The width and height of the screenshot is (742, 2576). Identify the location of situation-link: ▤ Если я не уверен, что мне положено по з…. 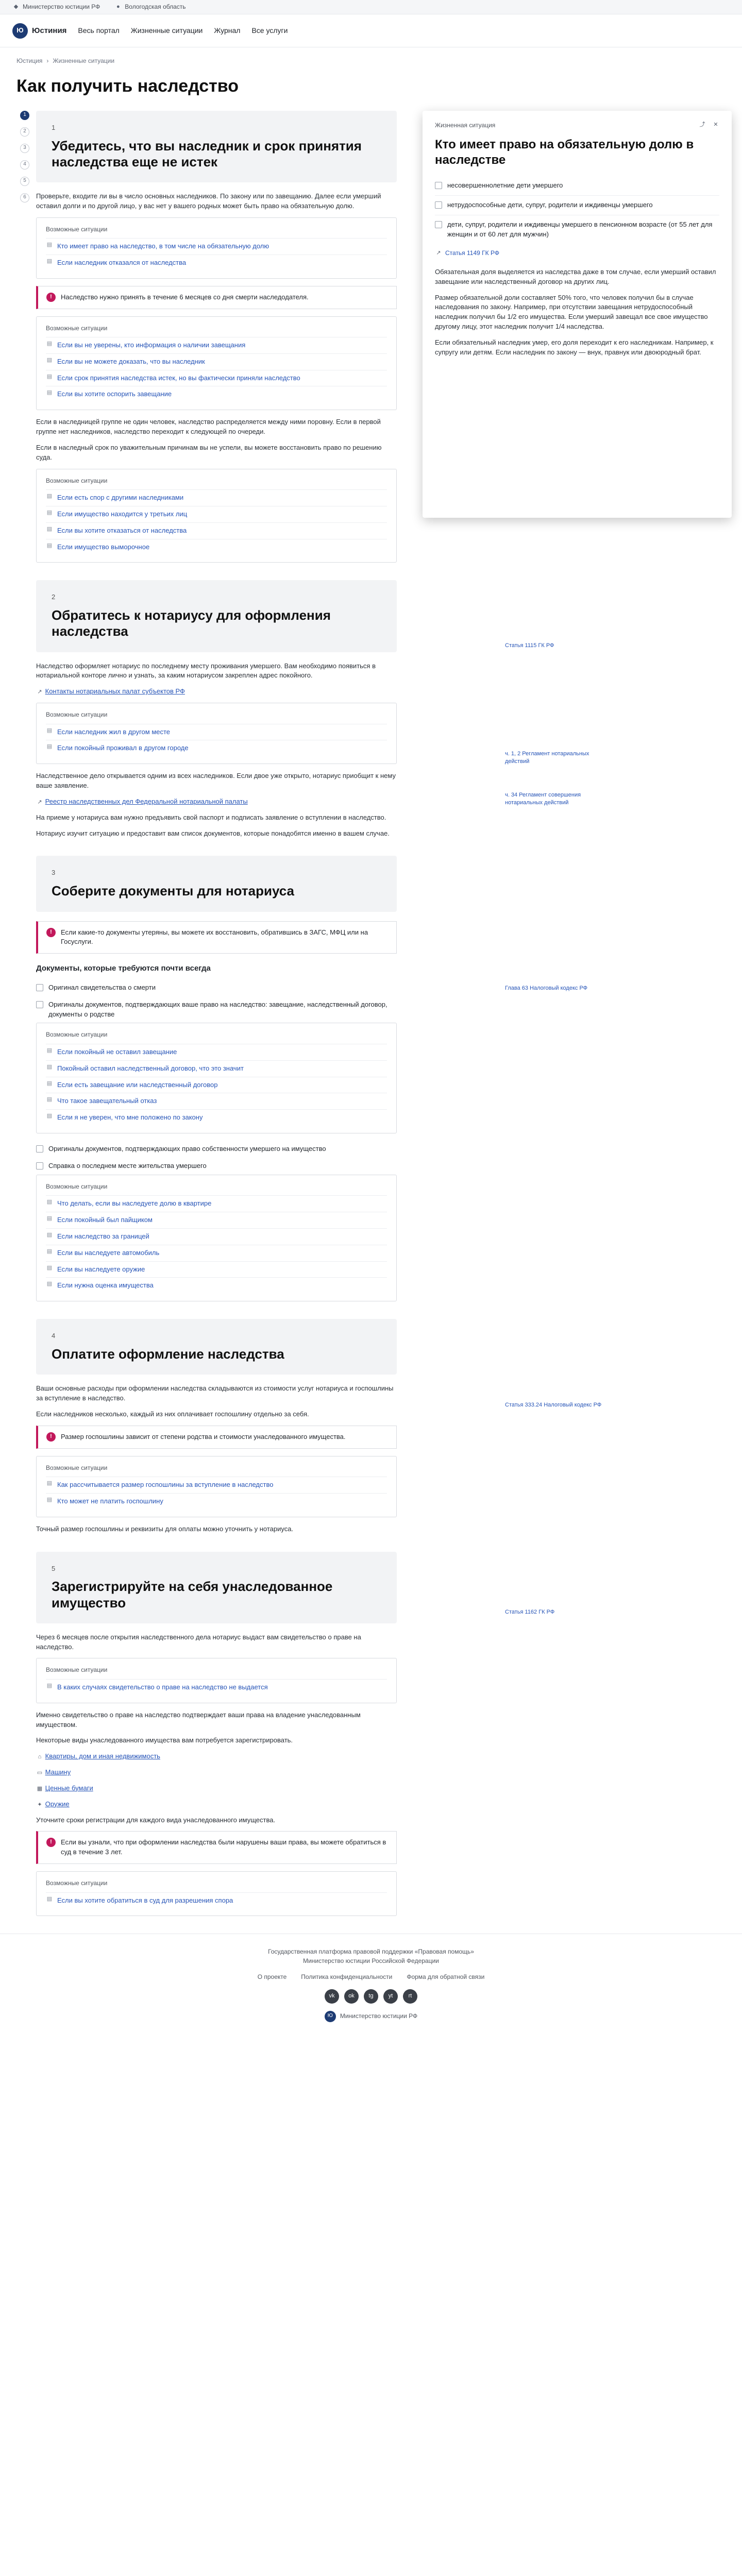
(216, 1117).